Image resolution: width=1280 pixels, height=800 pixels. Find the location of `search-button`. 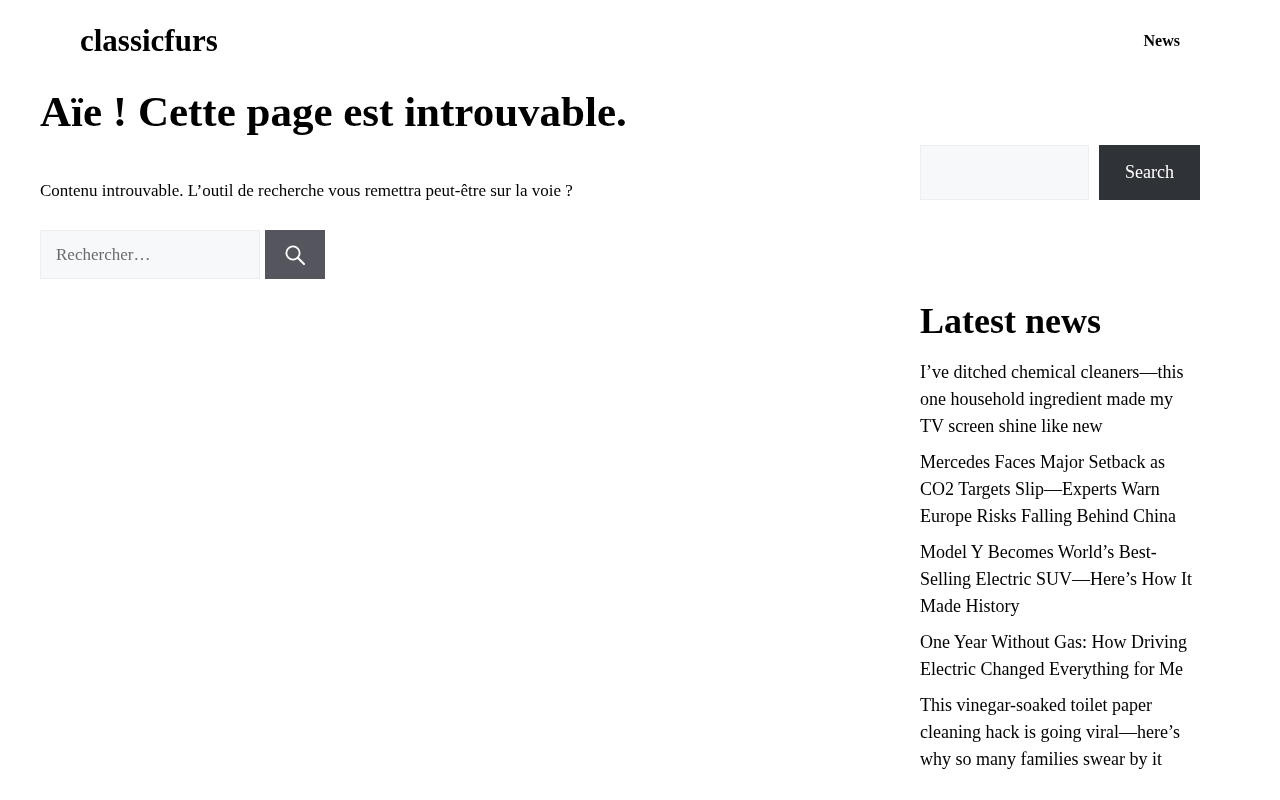

search-button is located at coordinates (295, 255).